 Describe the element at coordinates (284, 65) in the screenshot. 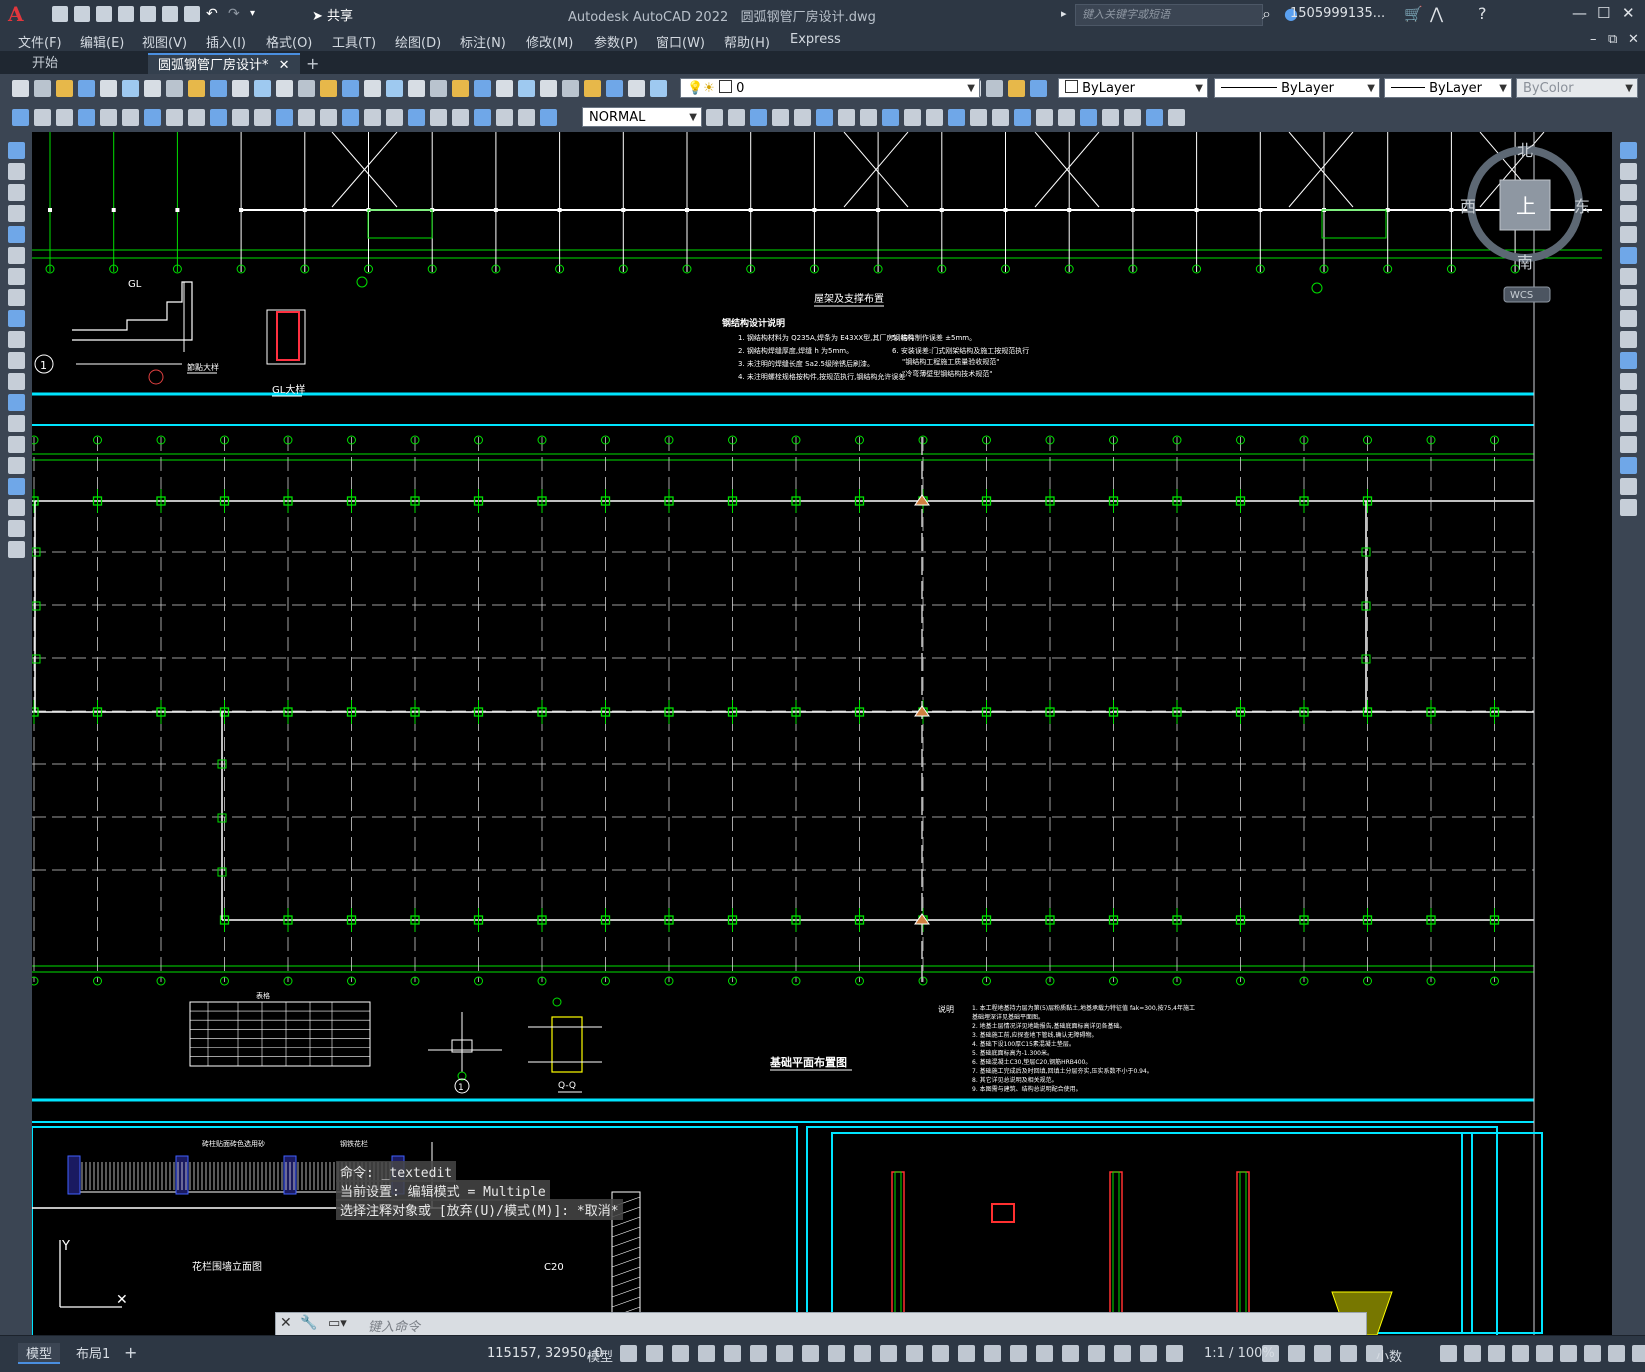

I see `tab-close-icon: ✕` at that location.